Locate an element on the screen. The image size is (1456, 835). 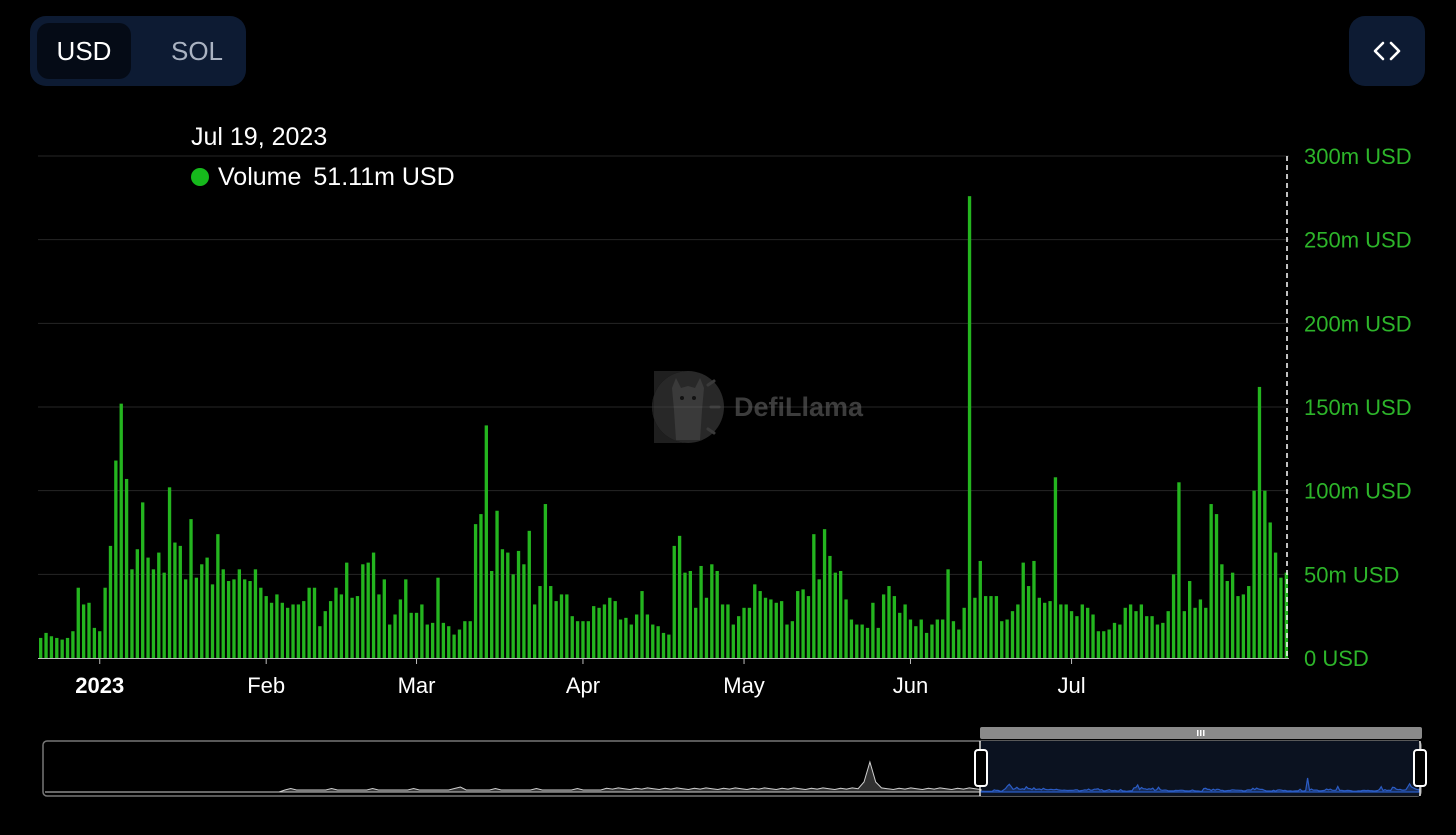
slider-selected-window is located at coordinates (1200, 768).